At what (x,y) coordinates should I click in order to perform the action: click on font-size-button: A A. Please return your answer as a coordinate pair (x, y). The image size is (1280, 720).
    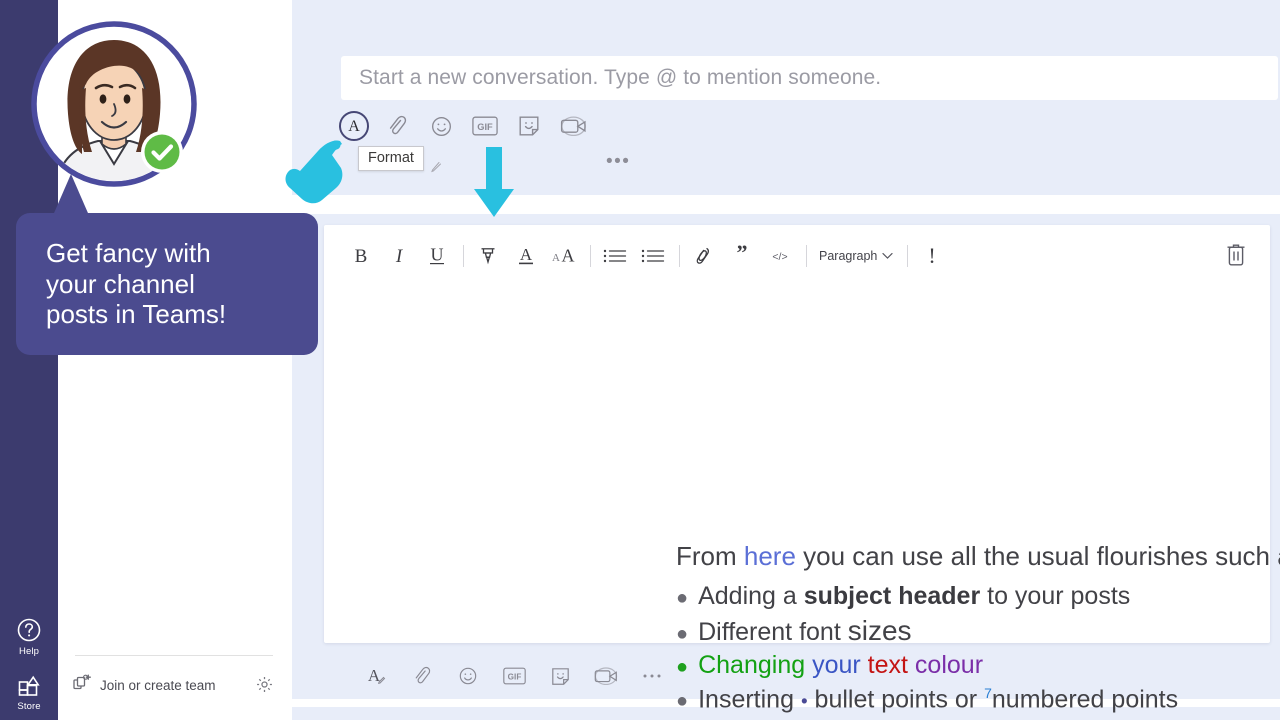
    Looking at the image, I should click on (564, 256).